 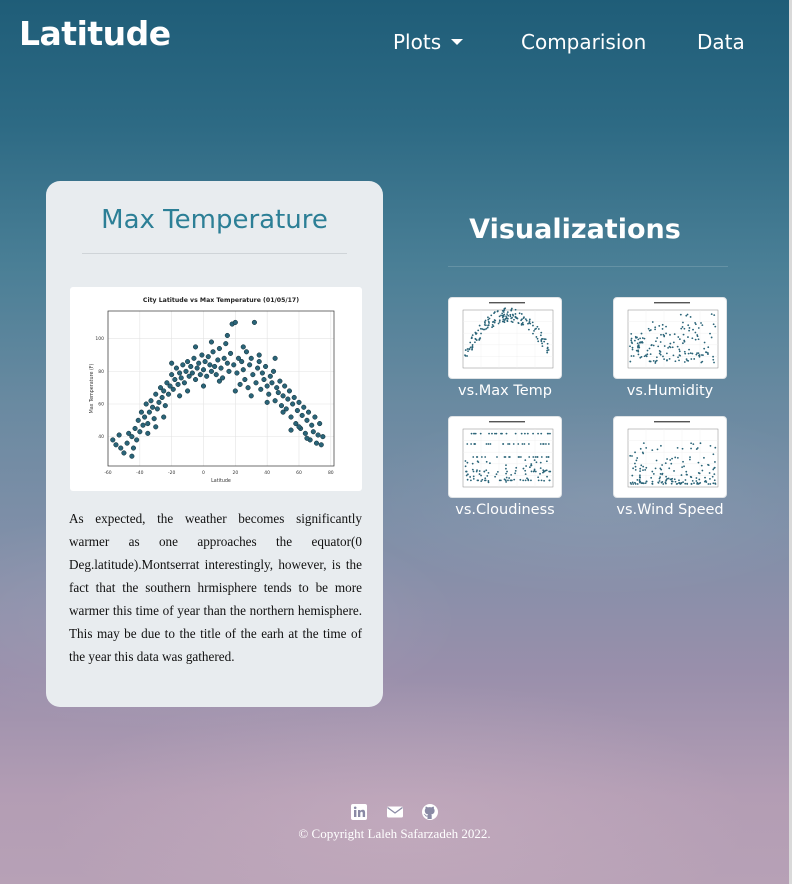 What do you see at coordinates (95, 33) in the screenshot?
I see `brand-logo: Latitude` at bounding box center [95, 33].